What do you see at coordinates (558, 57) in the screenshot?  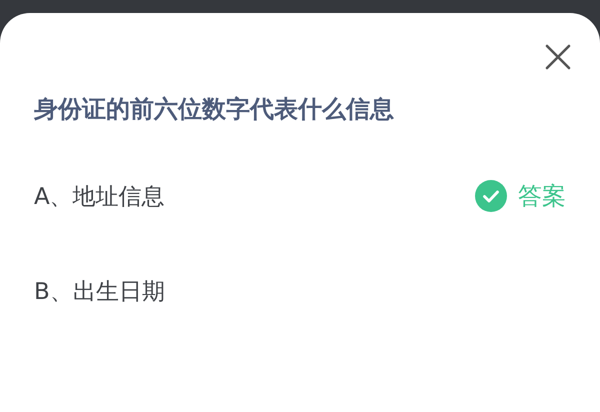 I see `close-icon` at bounding box center [558, 57].